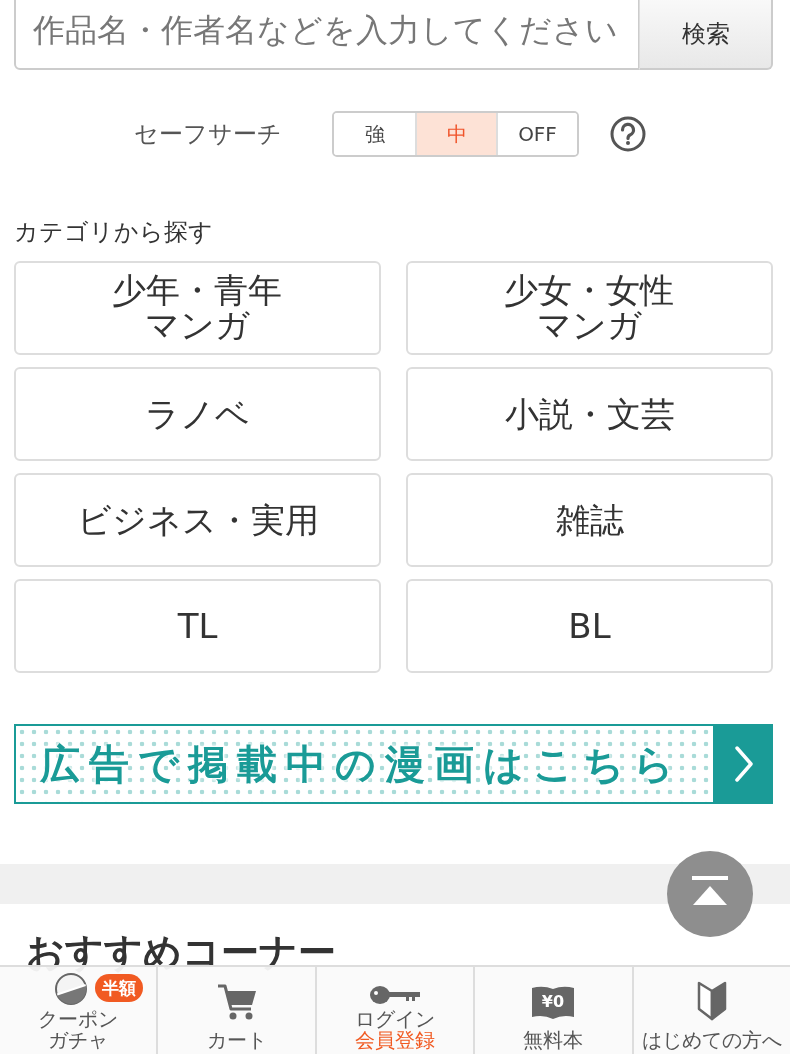  What do you see at coordinates (589, 626) in the screenshot?
I see `category-button: BL` at bounding box center [589, 626].